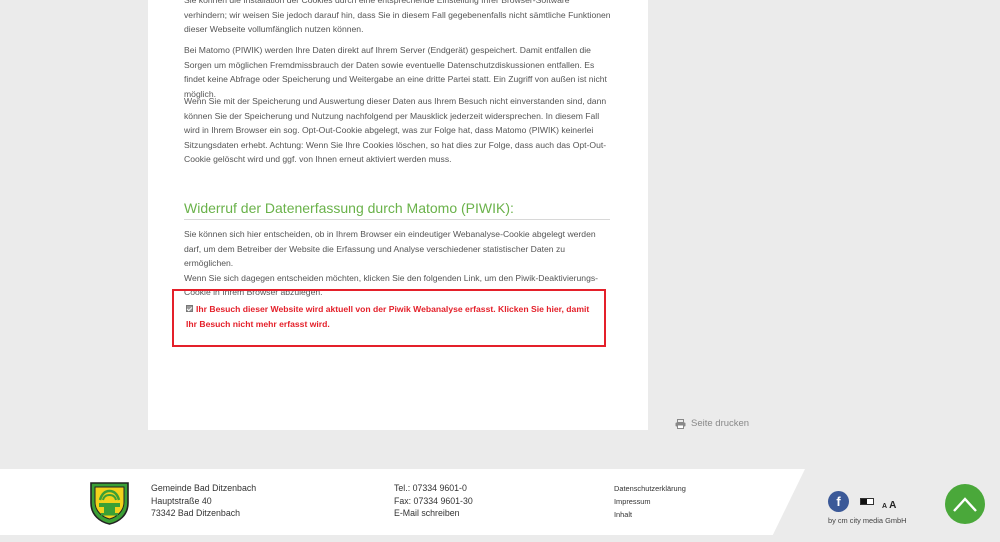  I want to click on scroll-to-top-button, so click(965, 504).